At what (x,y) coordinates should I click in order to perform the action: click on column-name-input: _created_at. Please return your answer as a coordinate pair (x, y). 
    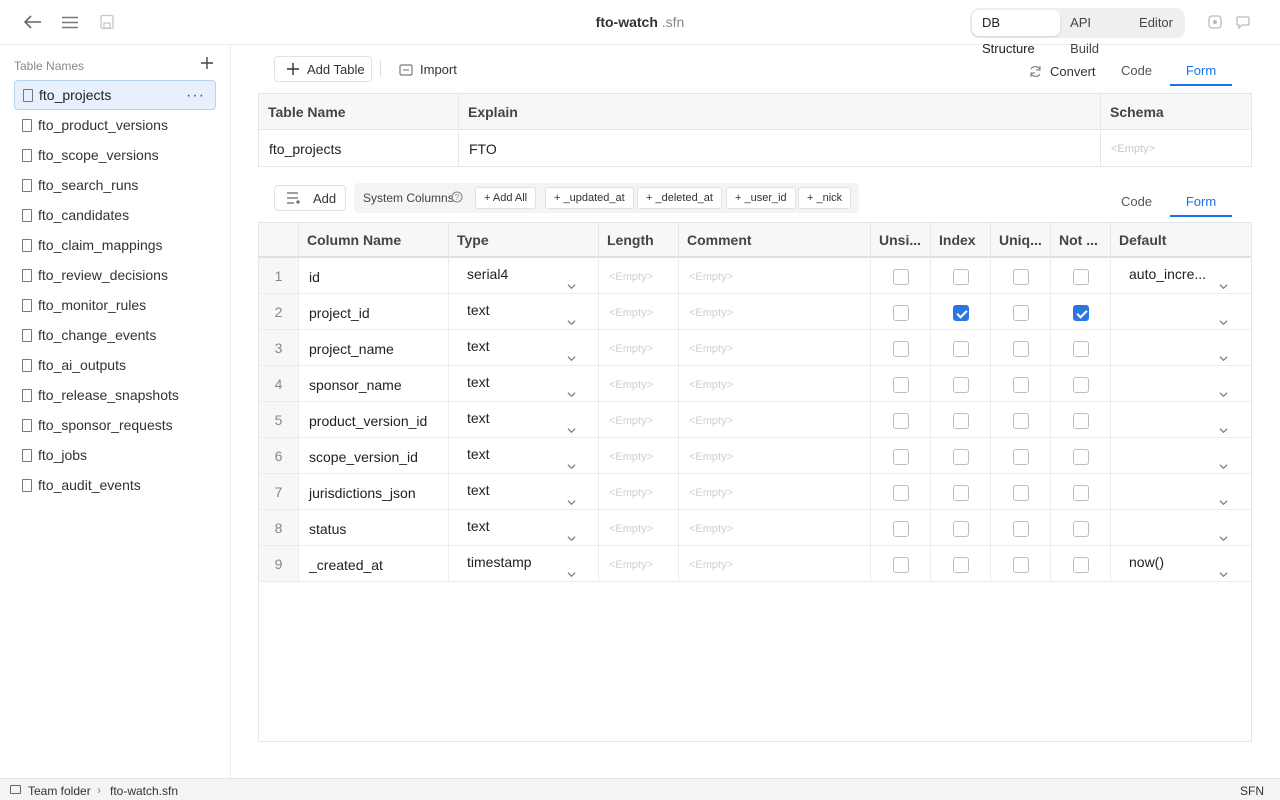
    Looking at the image, I should click on (374, 563).